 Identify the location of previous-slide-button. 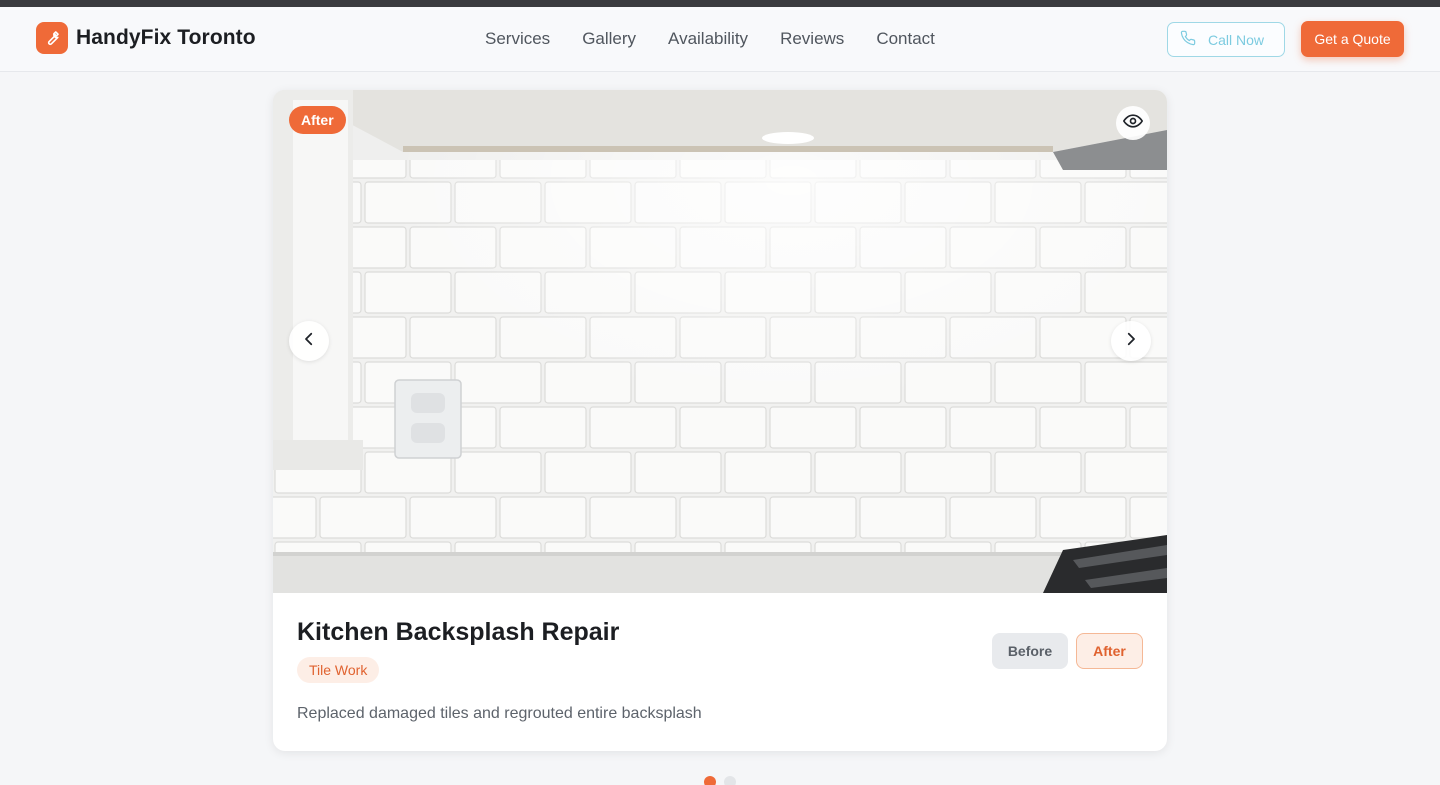
(309, 341).